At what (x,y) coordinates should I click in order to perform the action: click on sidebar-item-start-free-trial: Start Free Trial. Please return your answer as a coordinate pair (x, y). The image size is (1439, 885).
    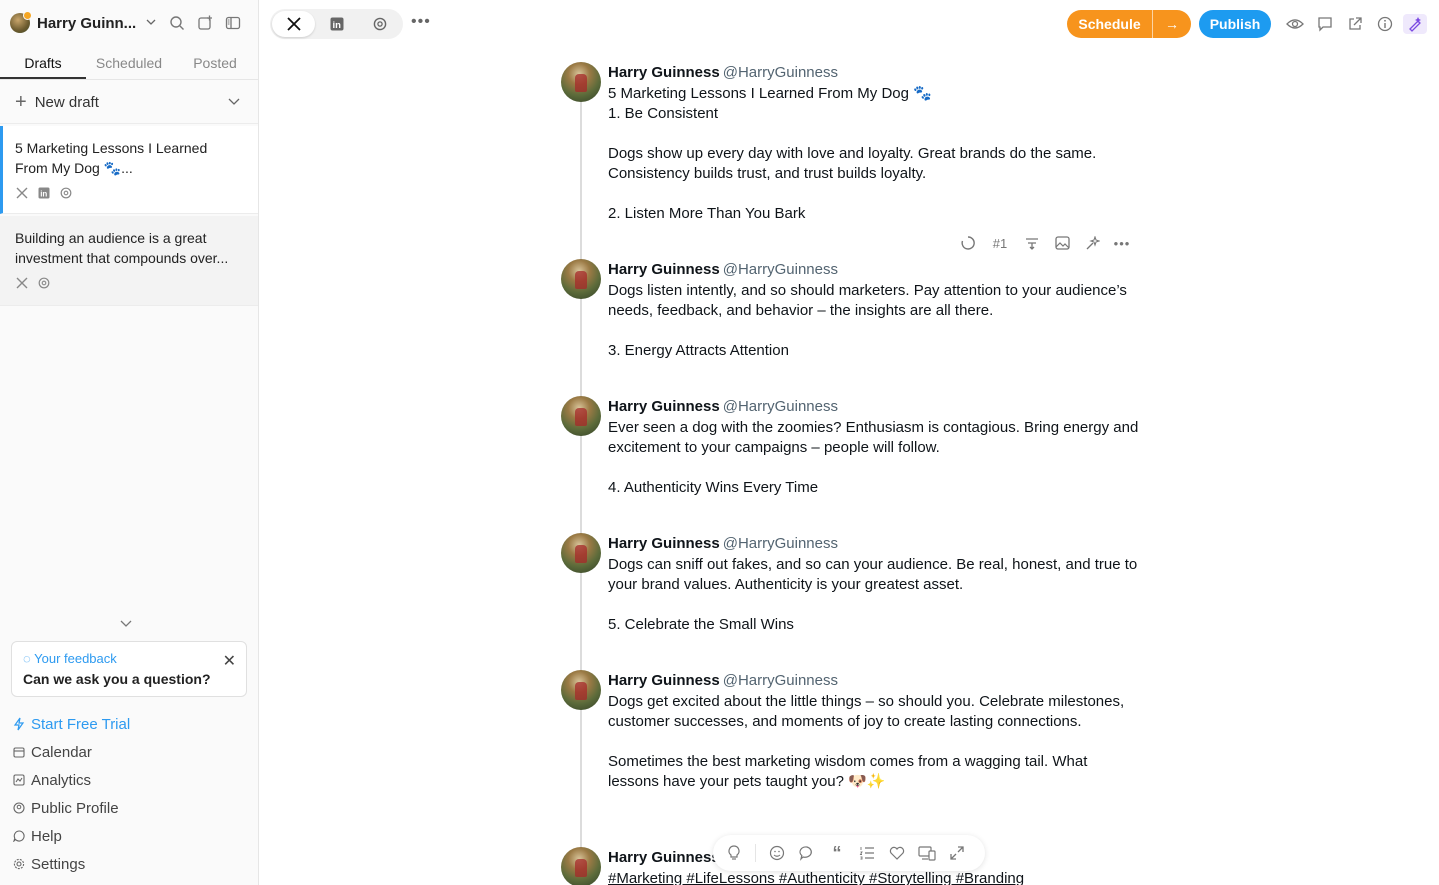
    Looking at the image, I should click on (71, 724).